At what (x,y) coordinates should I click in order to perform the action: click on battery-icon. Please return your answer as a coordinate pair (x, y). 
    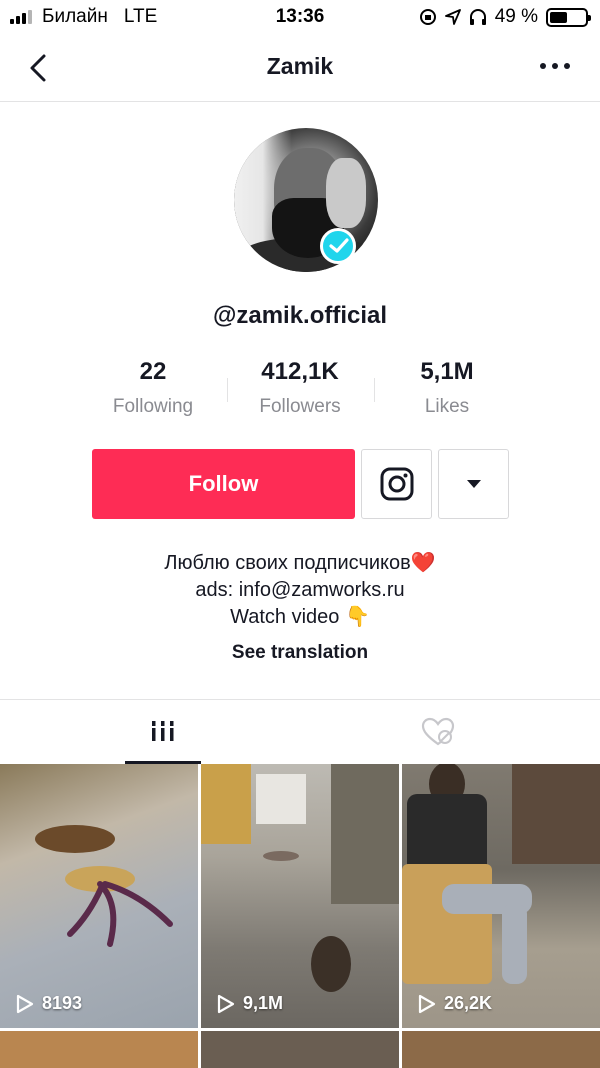
    Looking at the image, I should click on (568, 17).